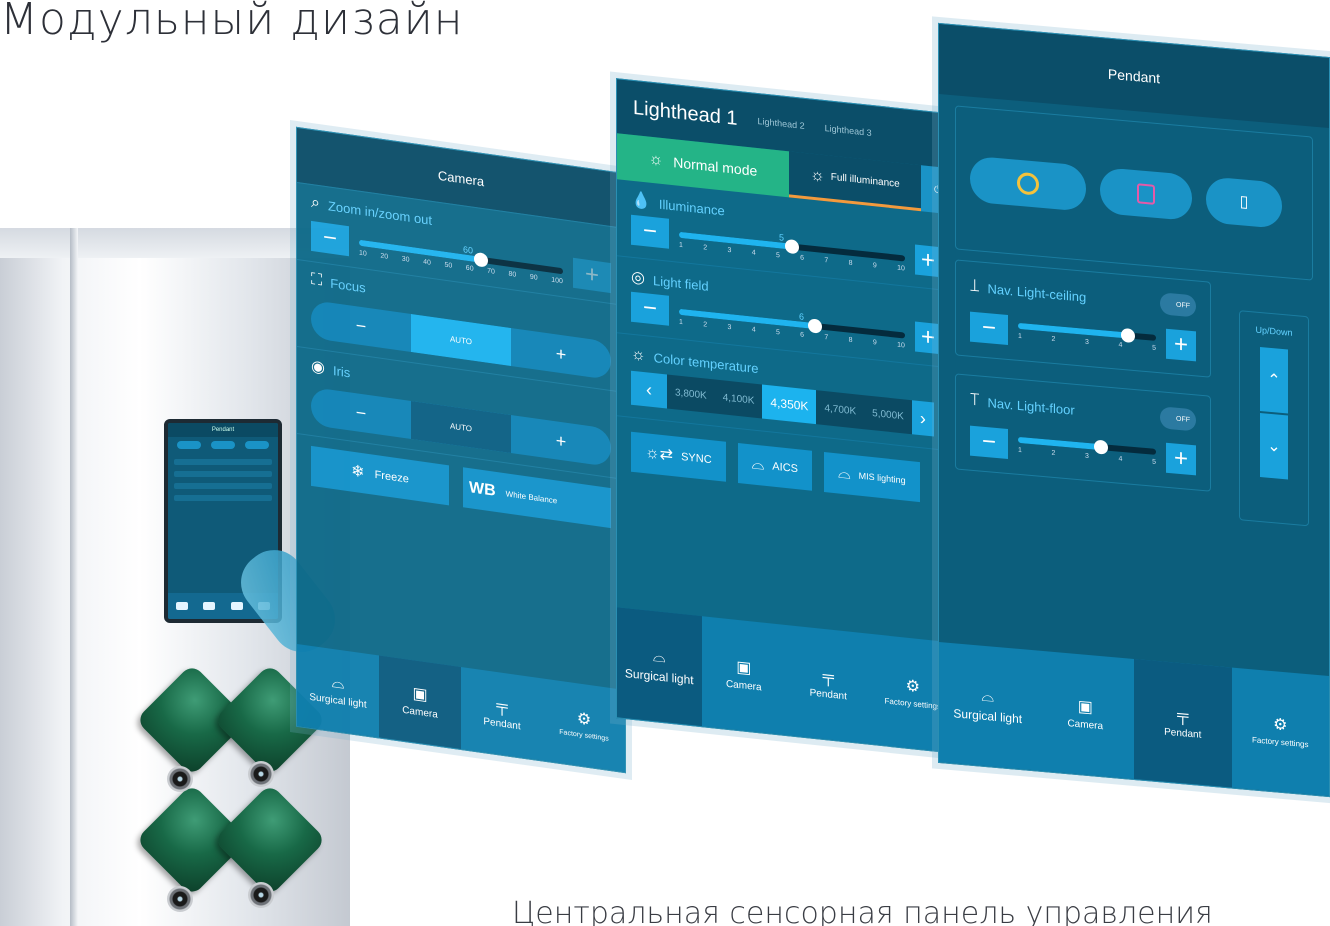  I want to click on tab-lighthead-1: Lighthead 1, so click(685, 113).